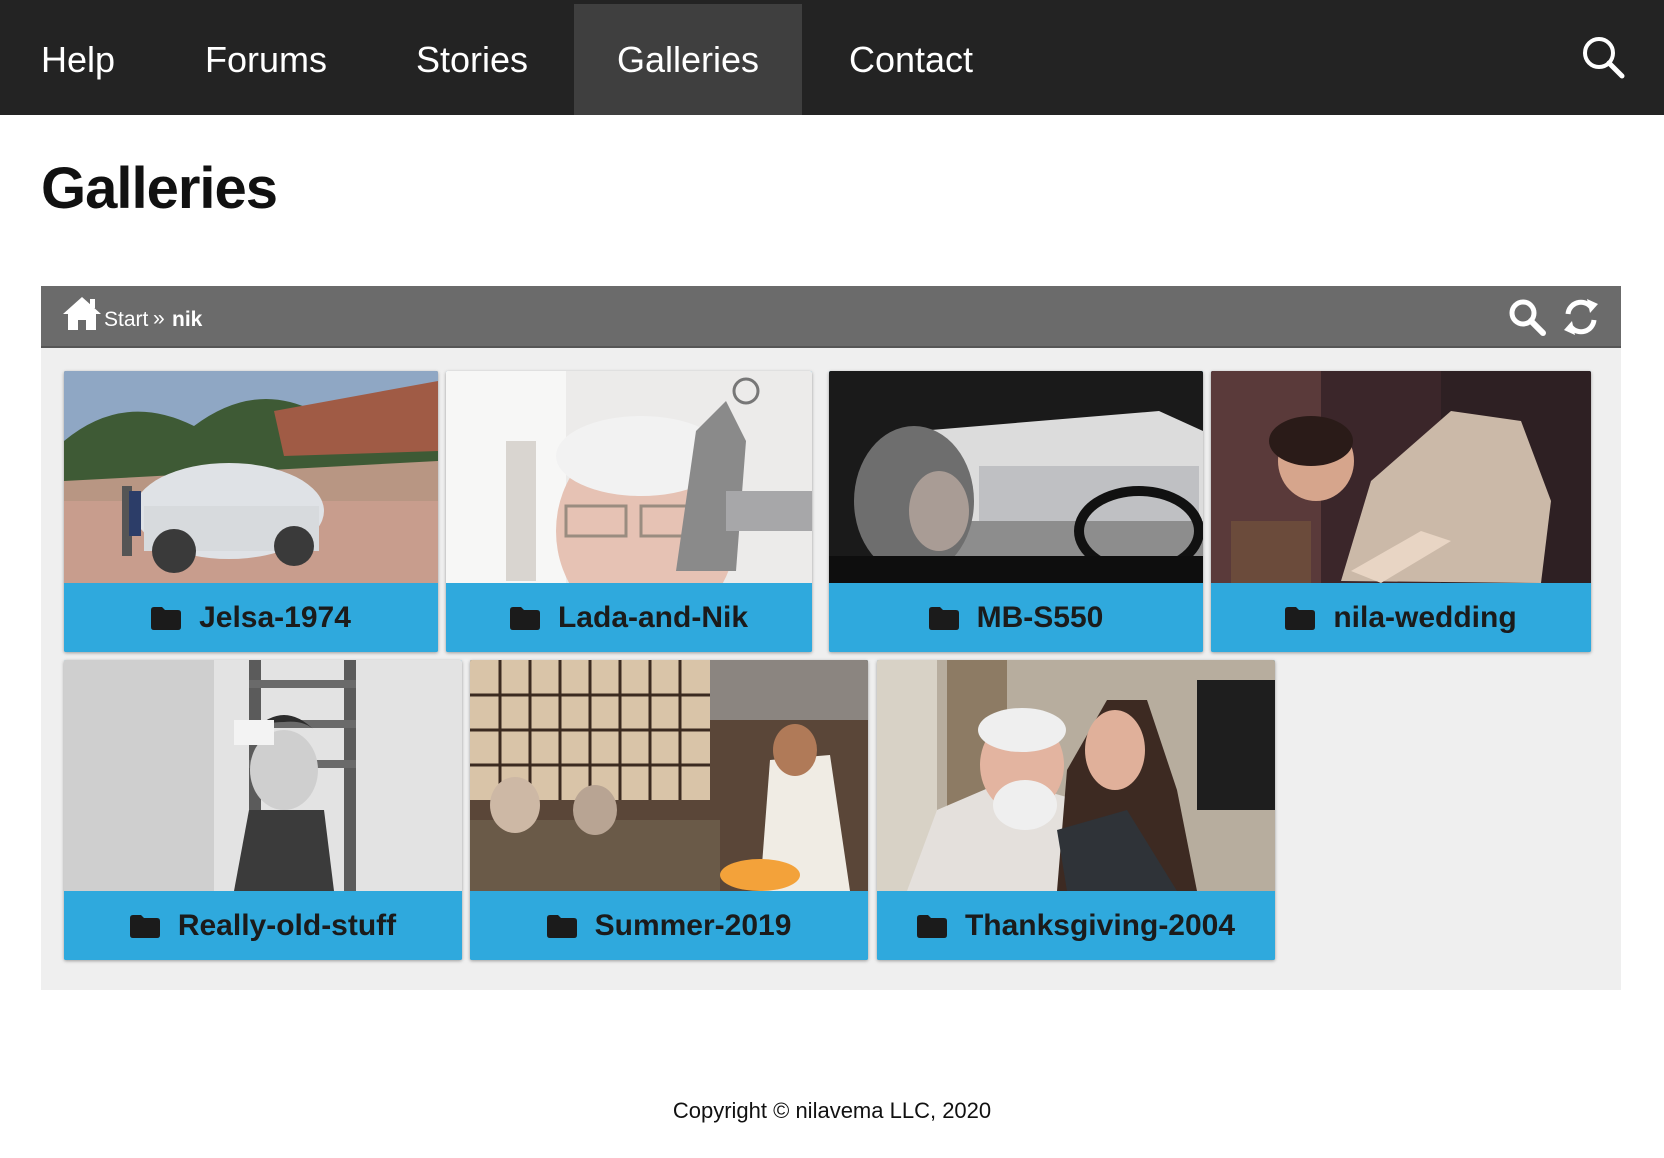  I want to click on folder-tile: Summer-2019, so click(669, 810).